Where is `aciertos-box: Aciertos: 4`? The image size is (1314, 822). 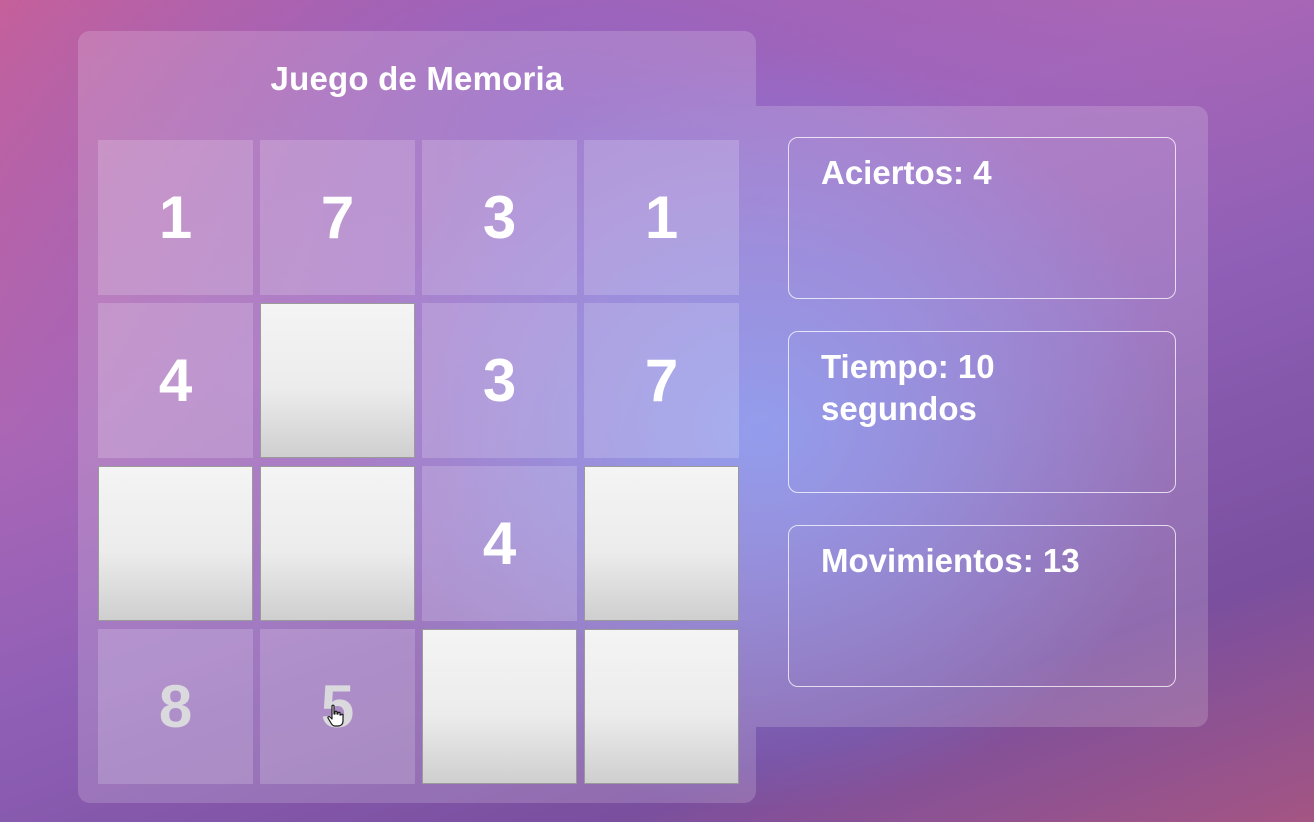 aciertos-box: Aciertos: 4 is located at coordinates (982, 218).